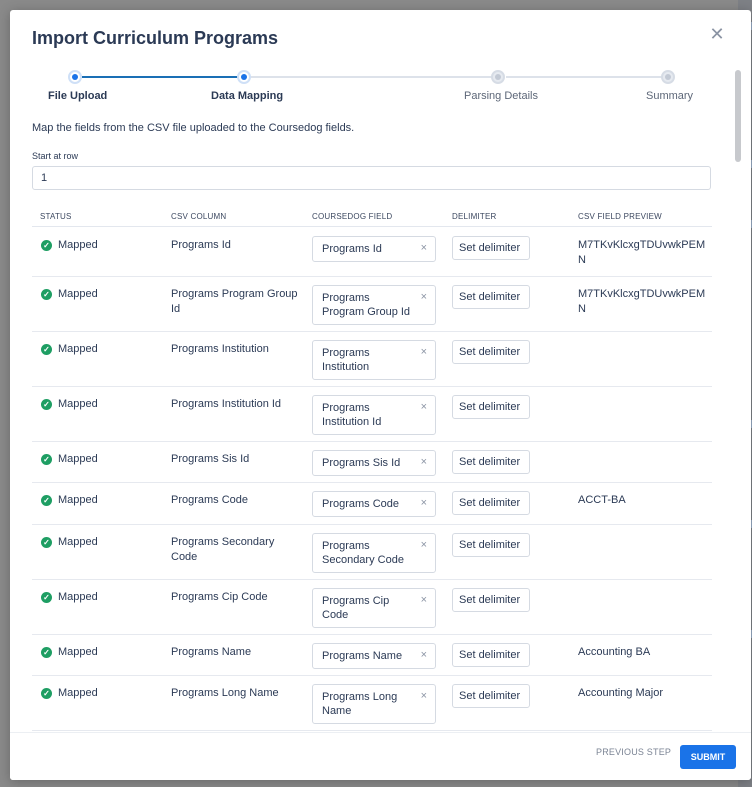 The height and width of the screenshot is (787, 752). Describe the element at coordinates (352, 415) in the screenshot. I see `coursedog-field-value: Programs Institution Id` at that location.